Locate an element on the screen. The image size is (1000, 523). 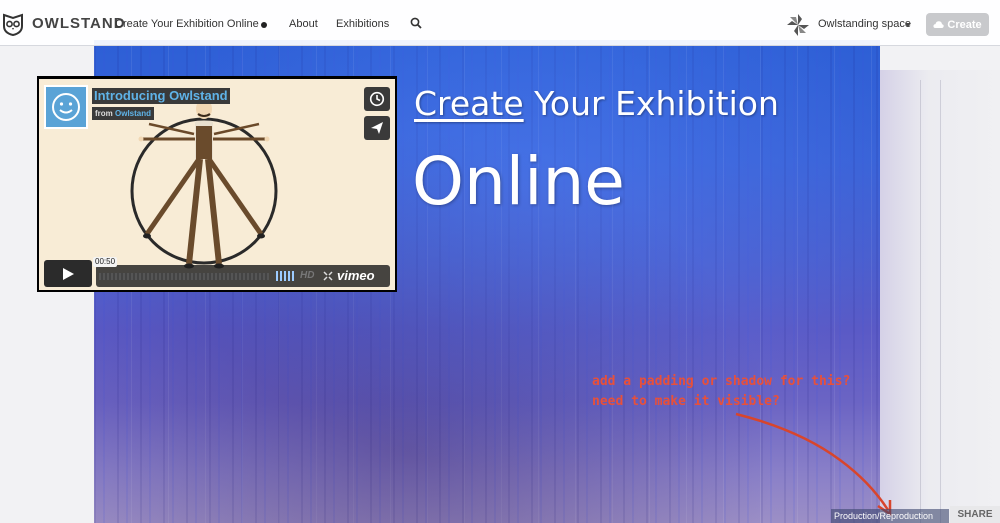
cloud-icon is located at coordinates (939, 24).